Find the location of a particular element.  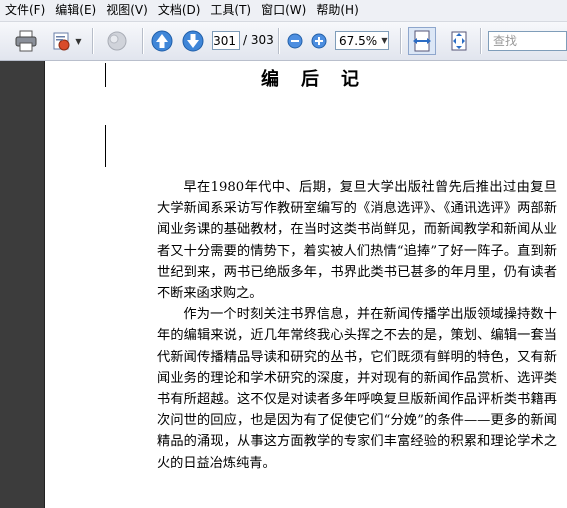

arrow-up-icon is located at coordinates (162, 41).